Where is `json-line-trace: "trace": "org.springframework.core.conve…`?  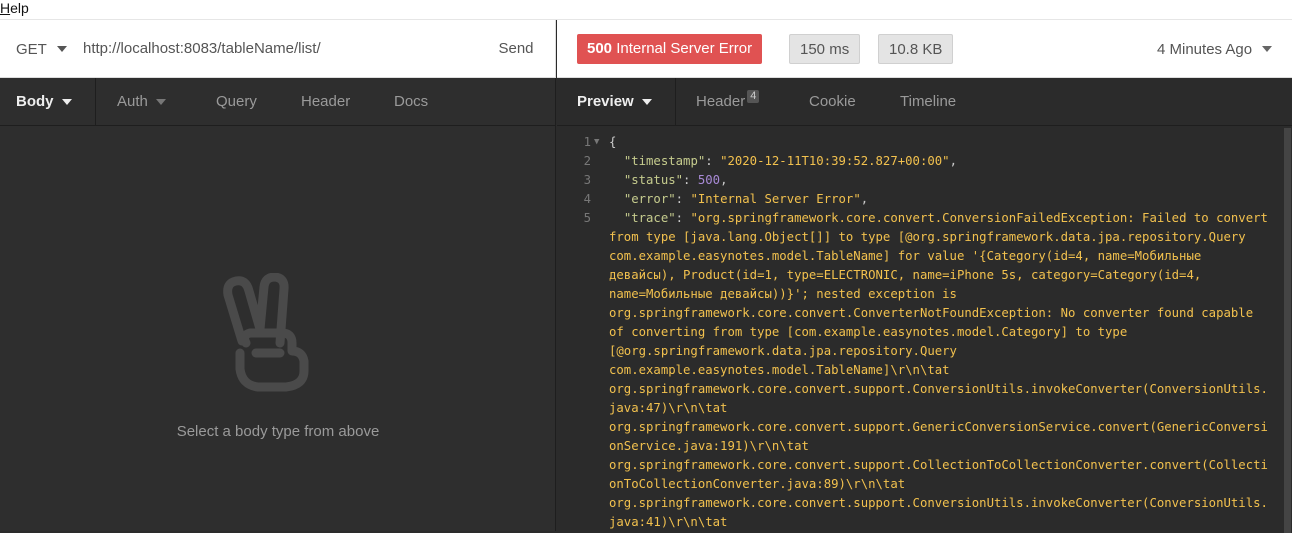
json-line-trace: "trace": "org.springframework.core.conve… is located at coordinates (945, 218).